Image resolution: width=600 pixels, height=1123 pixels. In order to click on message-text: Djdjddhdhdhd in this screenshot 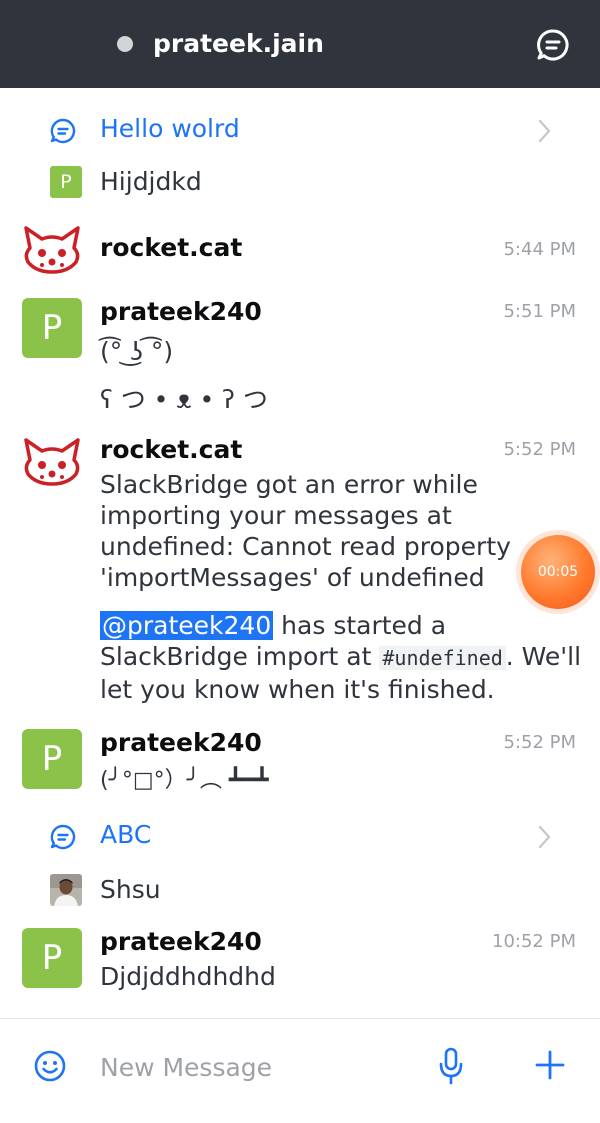, I will do `click(188, 976)`.